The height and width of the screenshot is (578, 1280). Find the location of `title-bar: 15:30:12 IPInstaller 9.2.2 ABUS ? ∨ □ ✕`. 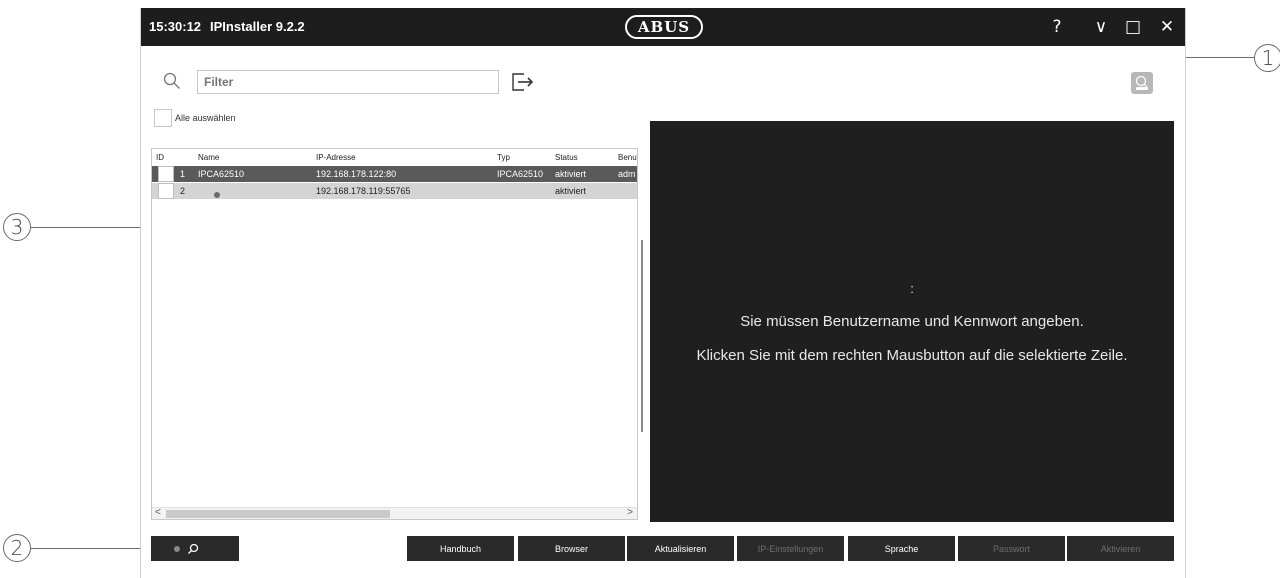

title-bar: 15:30:12 IPInstaller 9.2.2 ABUS ? ∨ □ ✕ is located at coordinates (663, 27).